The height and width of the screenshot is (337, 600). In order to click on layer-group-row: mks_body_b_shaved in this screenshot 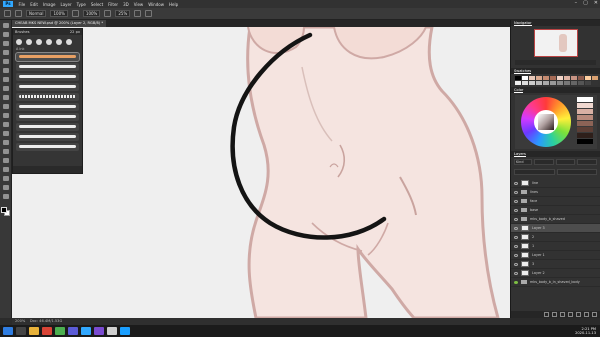, I will do `click(555, 219)`.